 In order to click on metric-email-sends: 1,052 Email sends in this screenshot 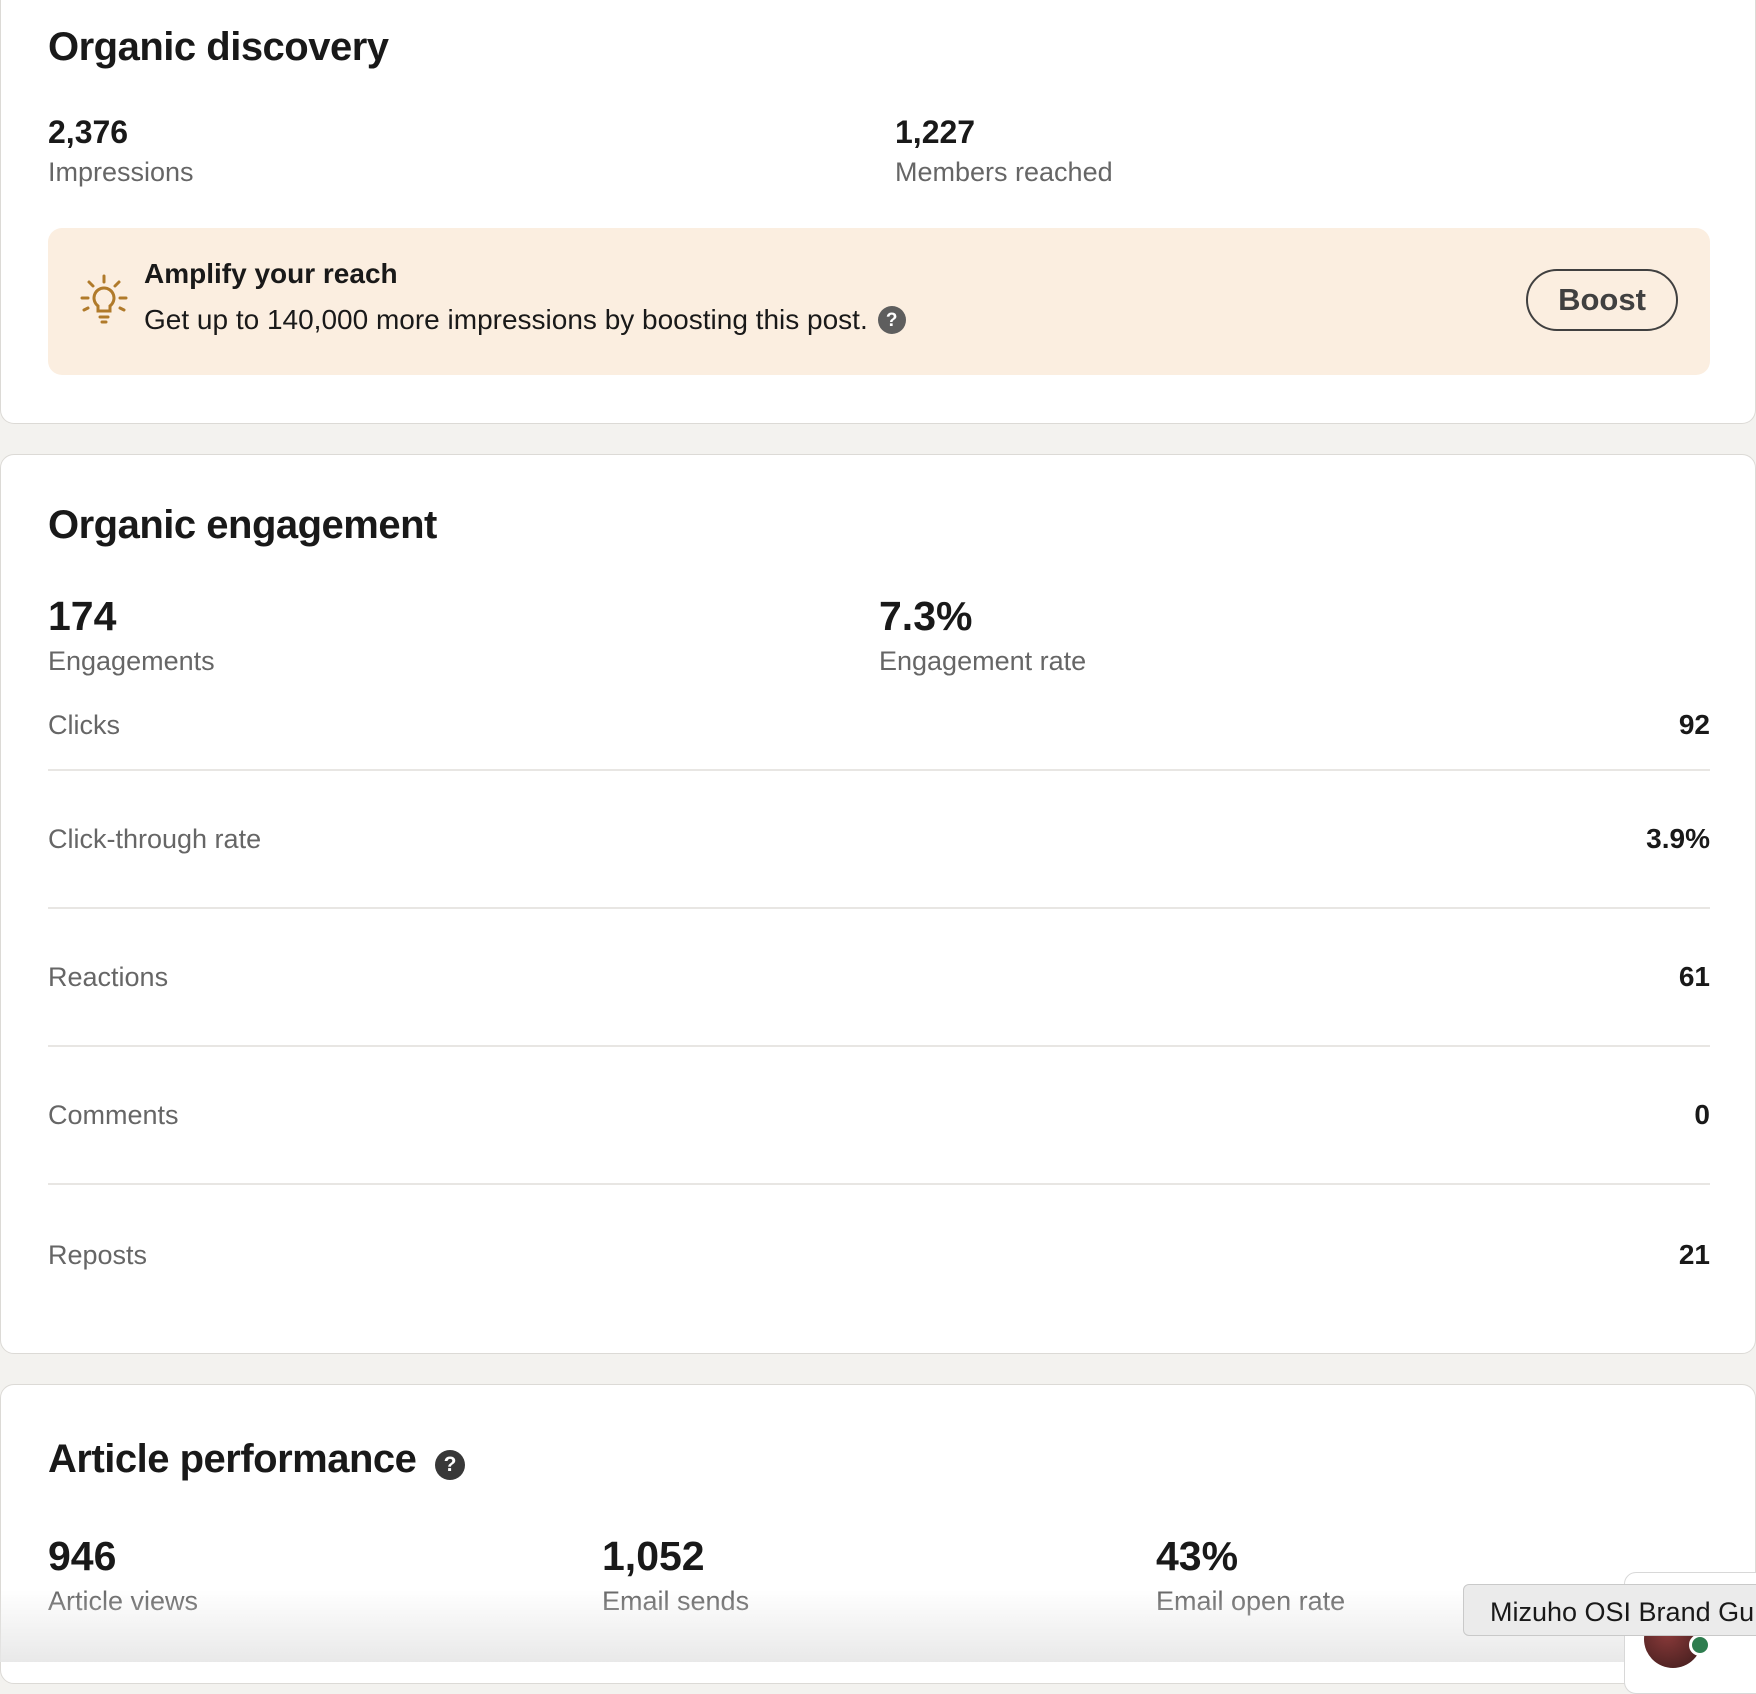, I will do `click(675, 1575)`.